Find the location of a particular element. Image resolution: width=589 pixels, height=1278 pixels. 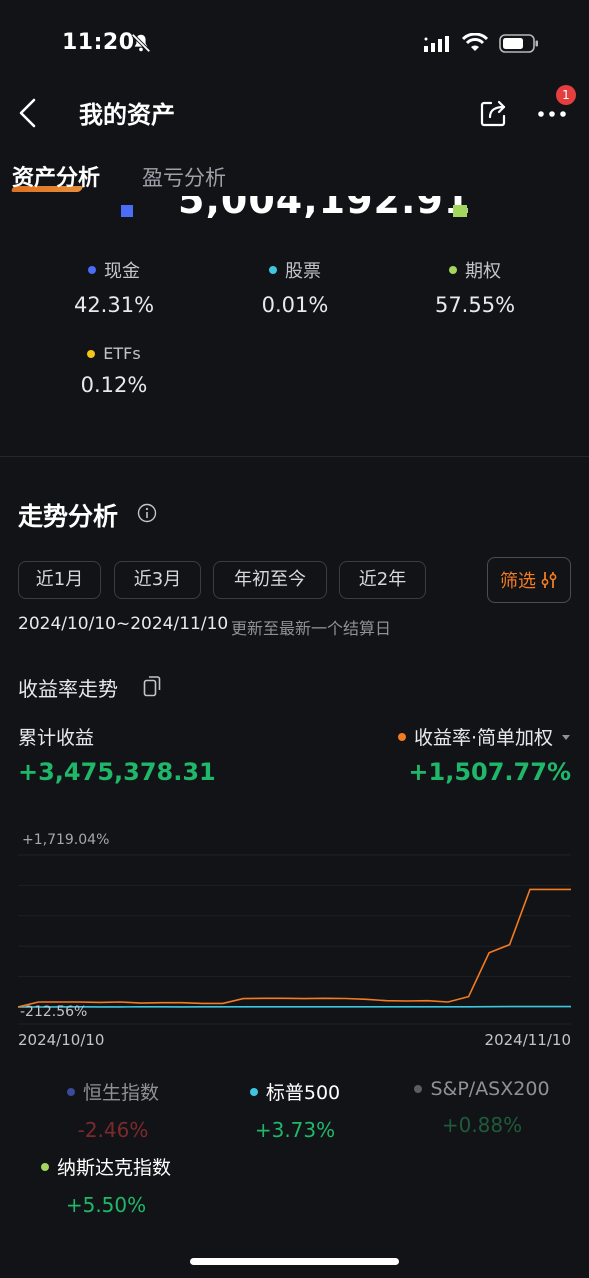

allocation-label: 期权 is located at coordinates (483, 271).